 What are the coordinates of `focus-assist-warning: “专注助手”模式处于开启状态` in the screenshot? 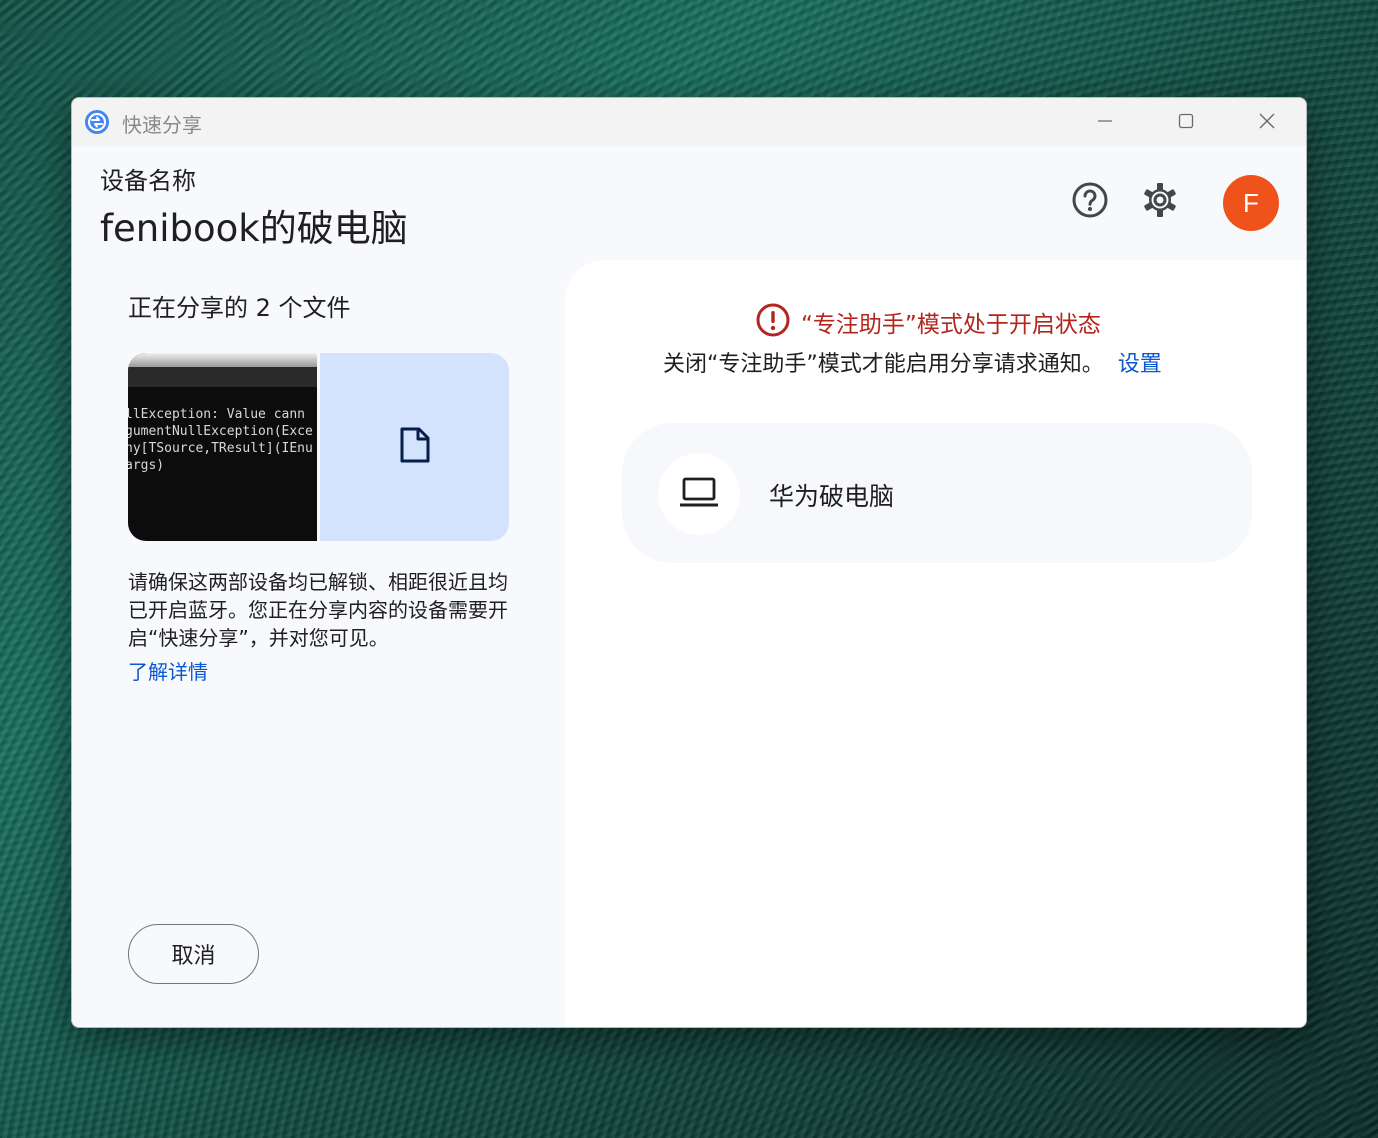 It's located at (928, 322).